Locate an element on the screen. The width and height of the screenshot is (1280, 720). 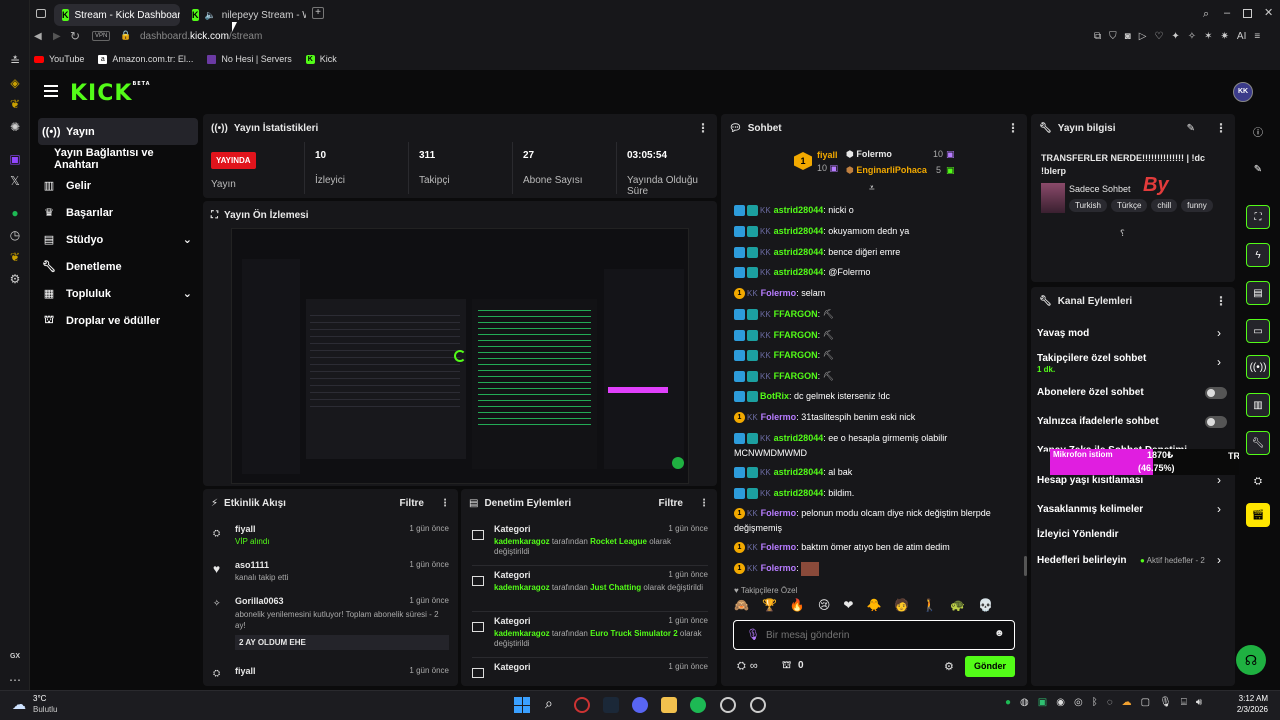
moderation-icon: ▥ is located at coordinates (1258, 405).